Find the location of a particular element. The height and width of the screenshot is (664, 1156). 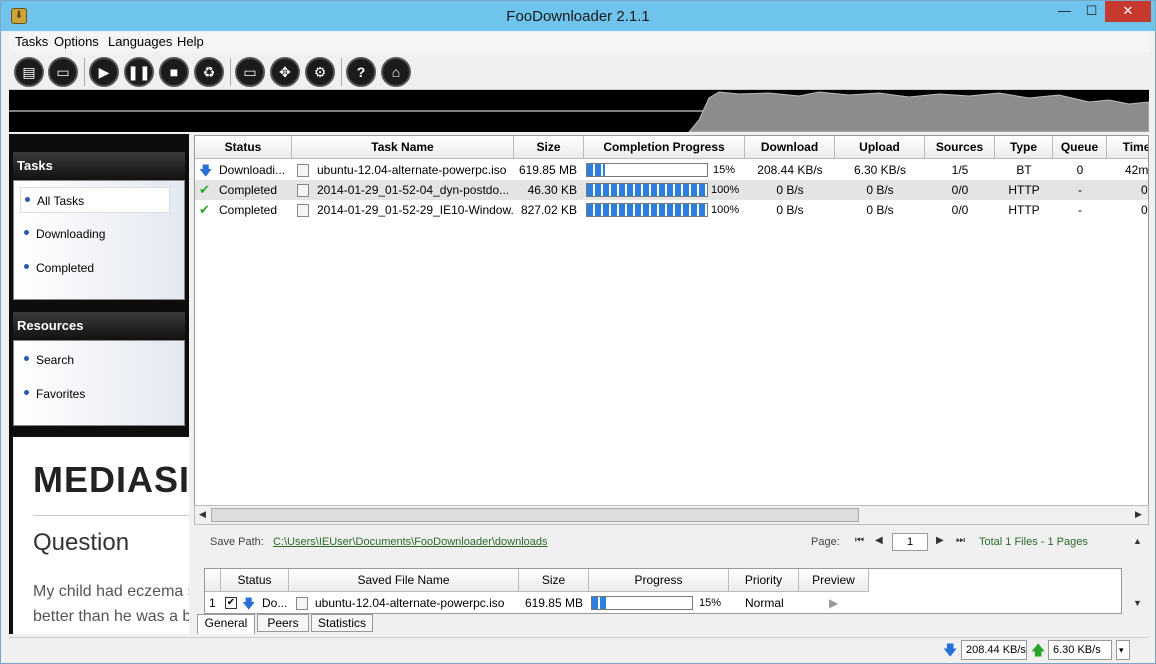

page-input: 1 is located at coordinates (910, 542).